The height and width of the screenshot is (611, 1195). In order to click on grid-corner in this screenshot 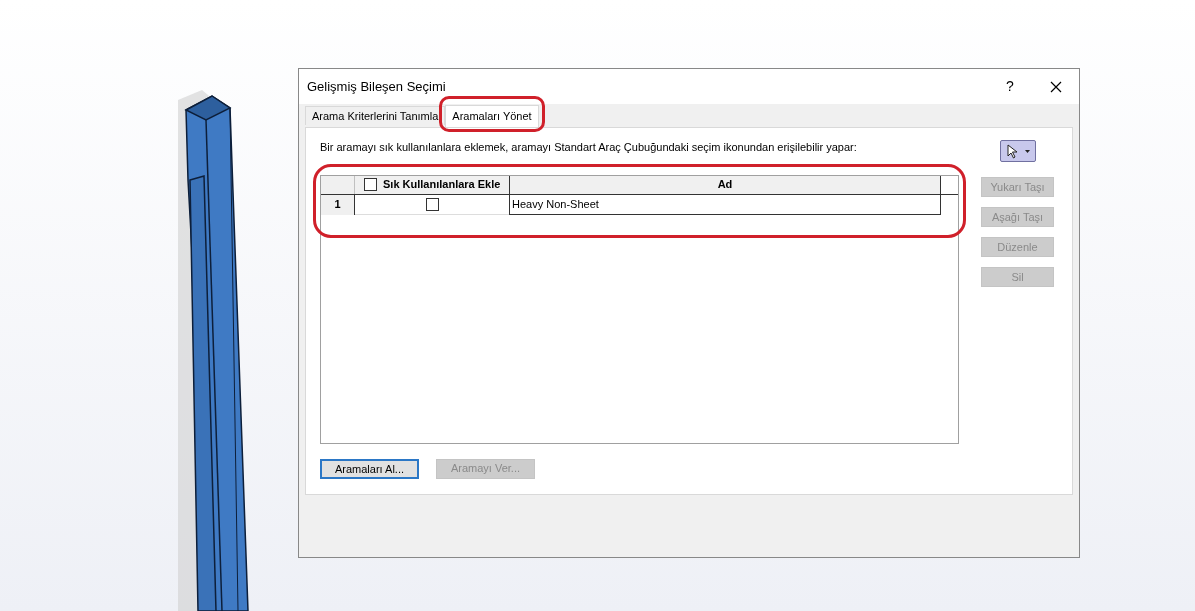, I will do `click(338, 184)`.